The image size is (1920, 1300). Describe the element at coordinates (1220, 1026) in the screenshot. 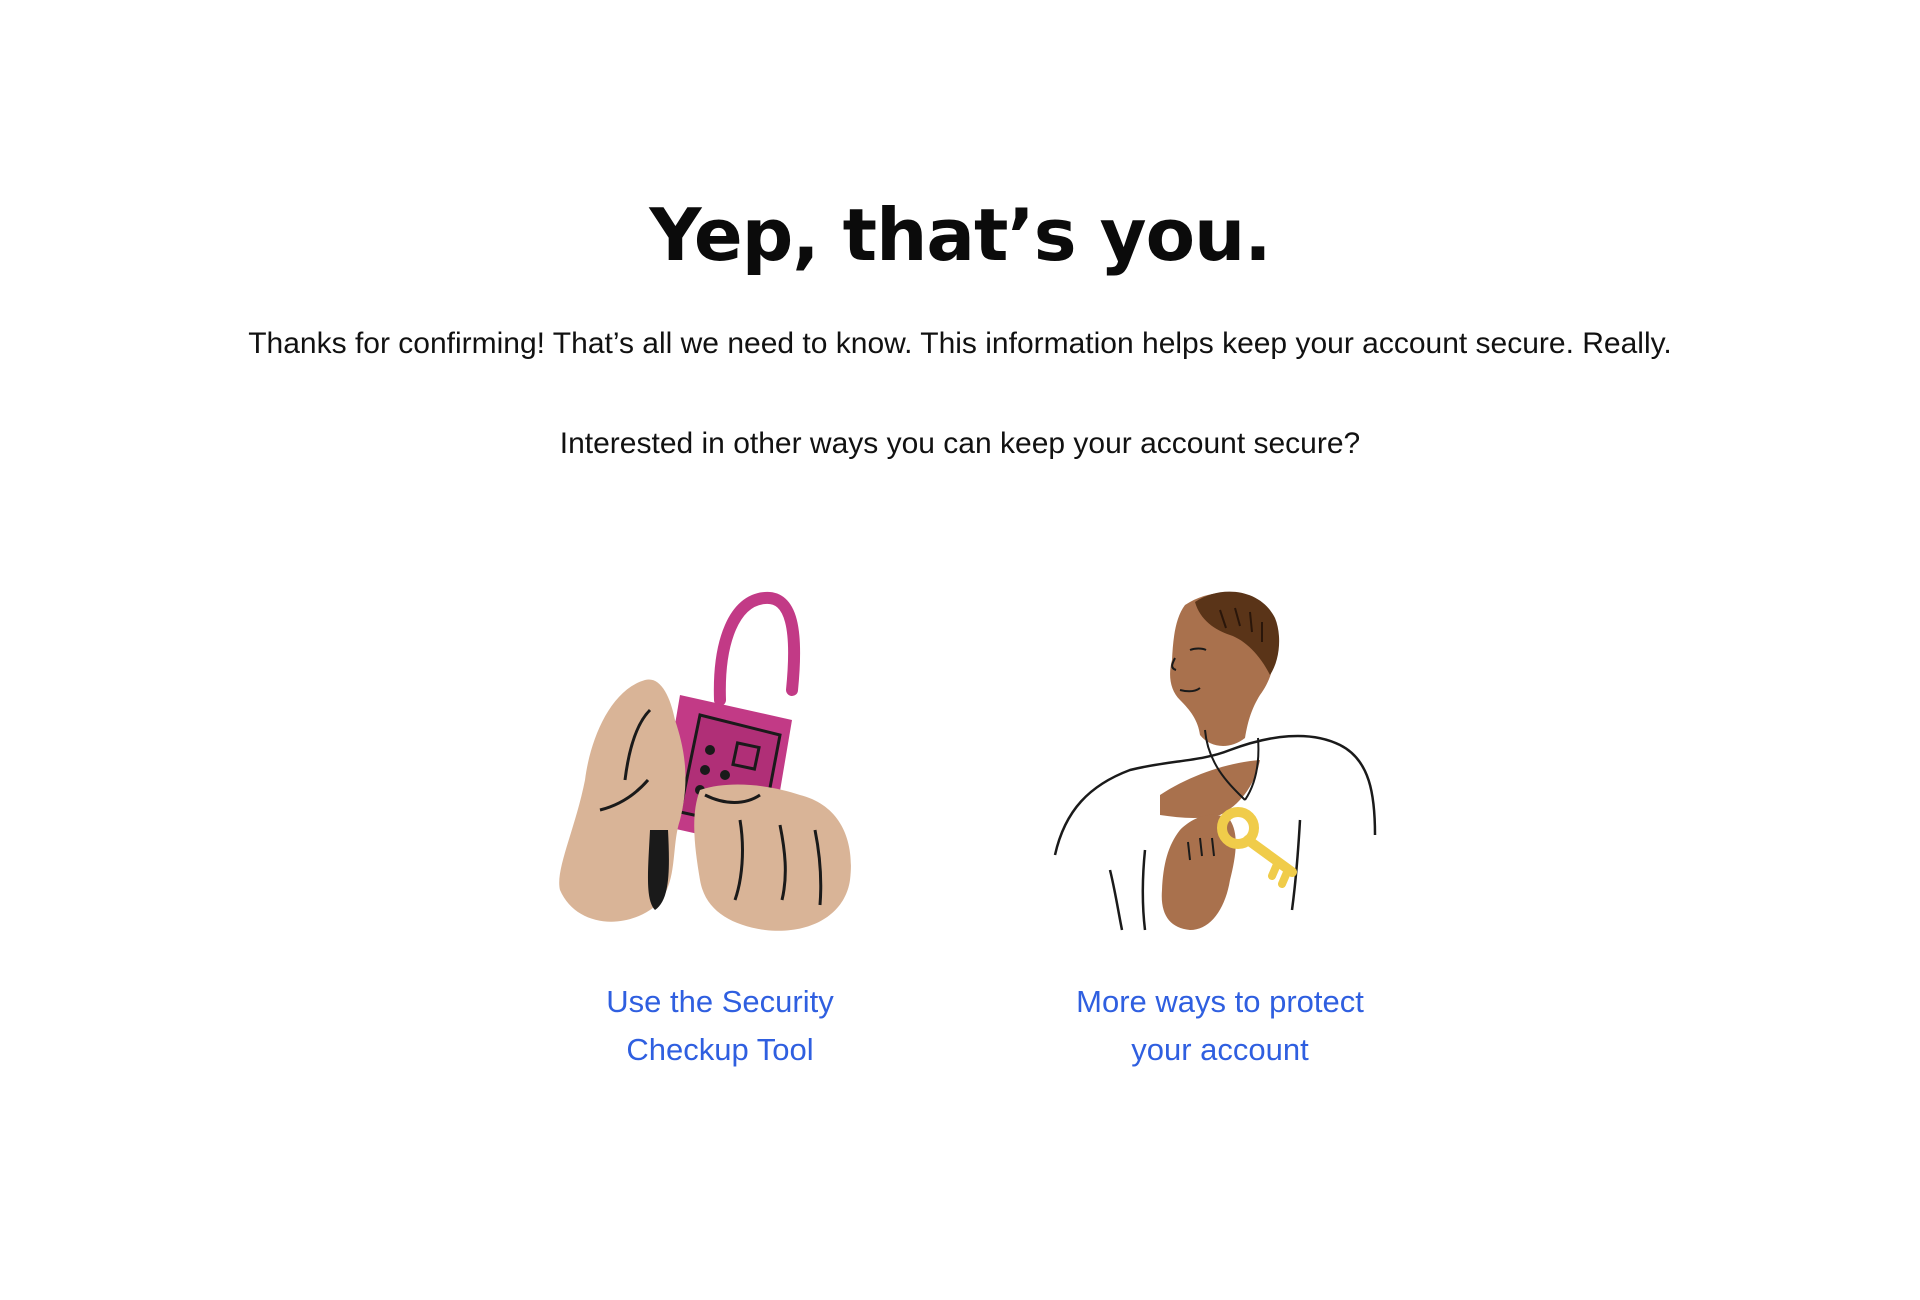

I see `protect-account-link: More ways to protect your account` at that location.